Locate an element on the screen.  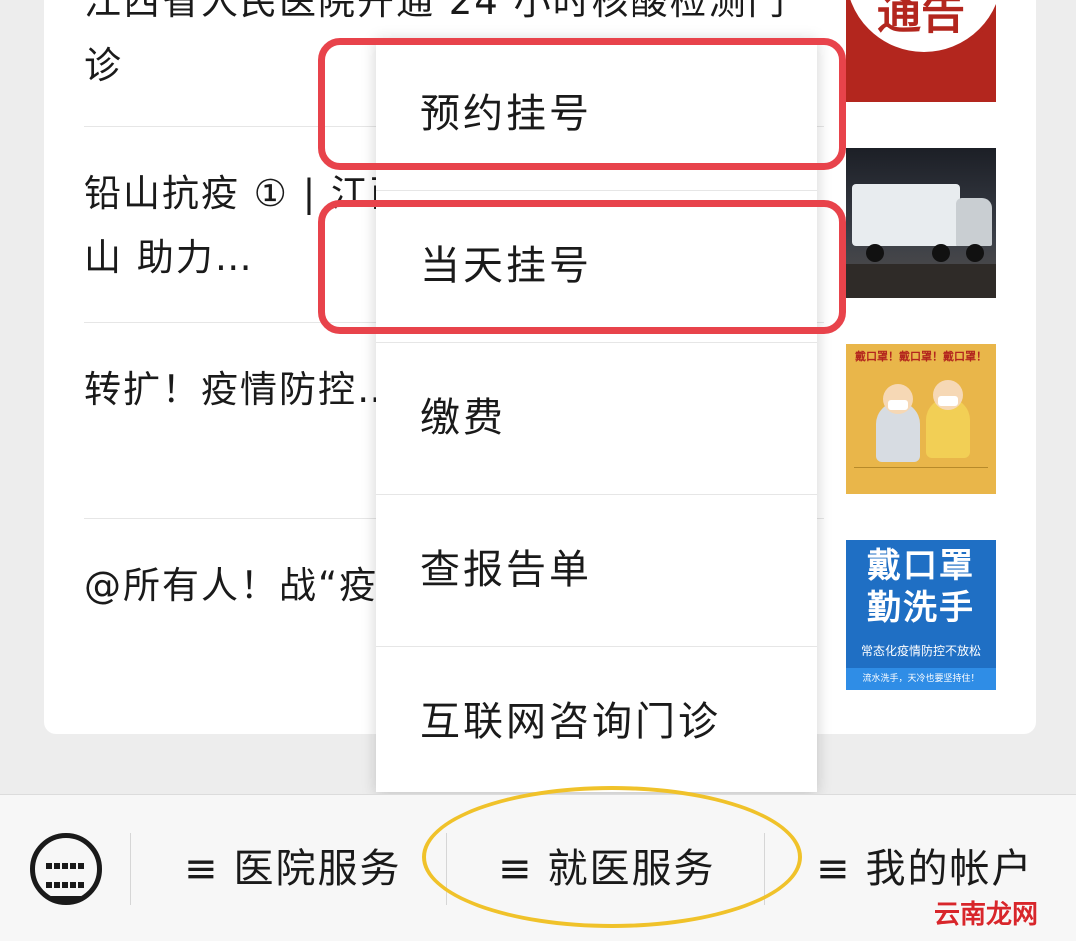
article-thumbnail-mask: 戴口罩！戴口罩！戴口罩！ is located at coordinates (921, 419).